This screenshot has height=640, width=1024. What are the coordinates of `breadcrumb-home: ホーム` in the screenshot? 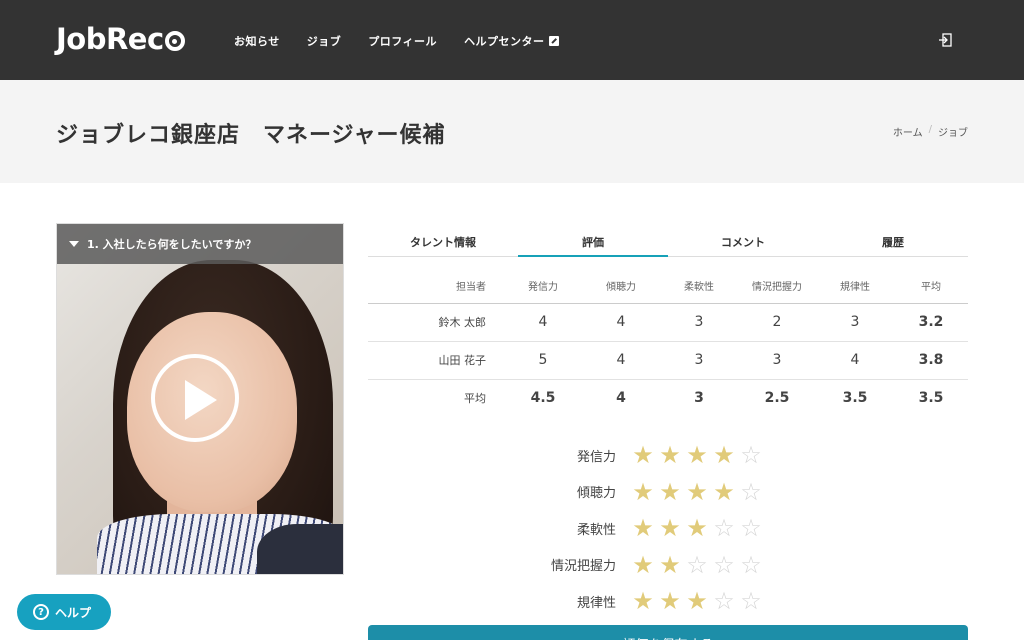 It's located at (908, 131).